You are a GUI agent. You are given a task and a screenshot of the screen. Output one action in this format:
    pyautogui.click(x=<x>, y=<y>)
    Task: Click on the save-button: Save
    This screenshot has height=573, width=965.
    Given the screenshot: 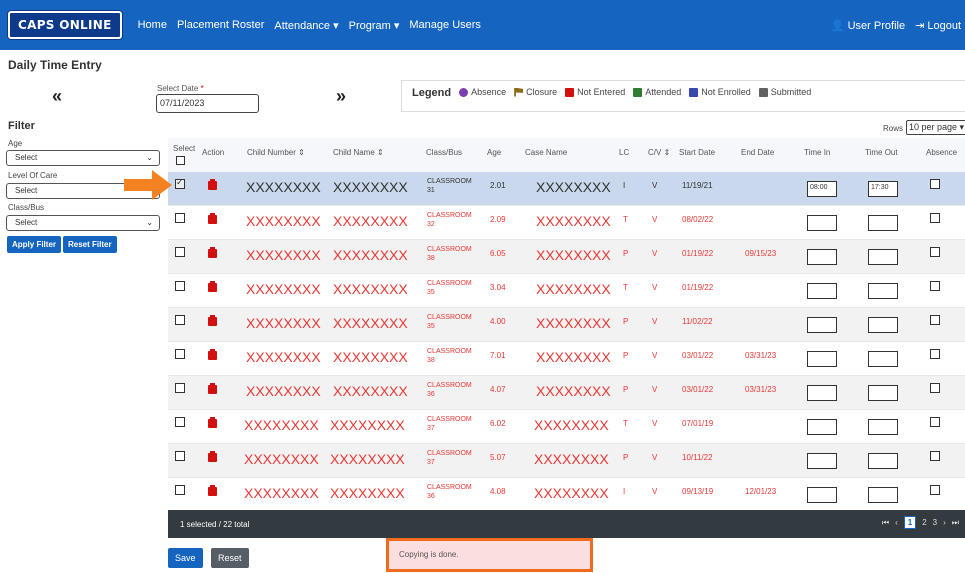 What is the action you would take?
    pyautogui.click(x=185, y=558)
    